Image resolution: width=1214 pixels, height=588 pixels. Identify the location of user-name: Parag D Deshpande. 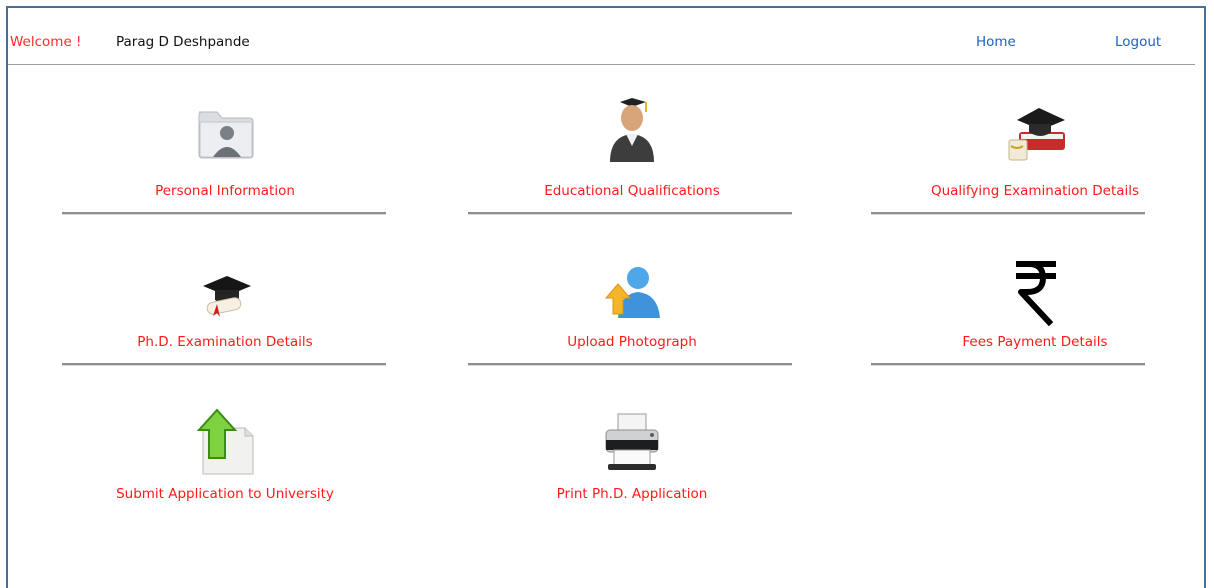
(183, 42).